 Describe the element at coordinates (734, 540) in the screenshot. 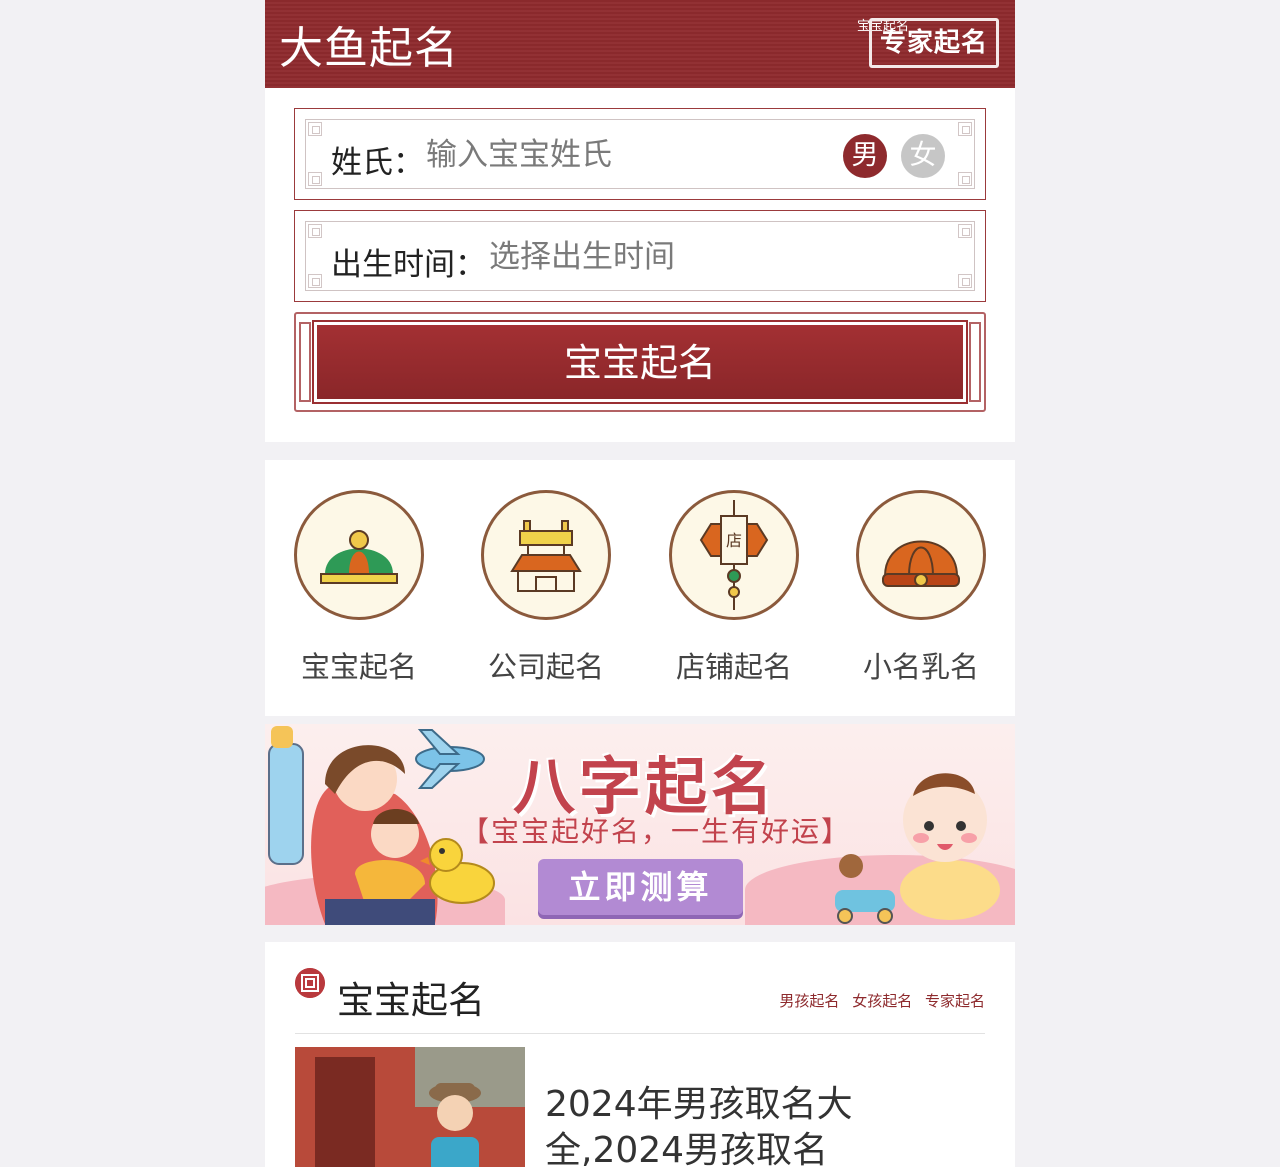

I see `svg-text: 店` at that location.